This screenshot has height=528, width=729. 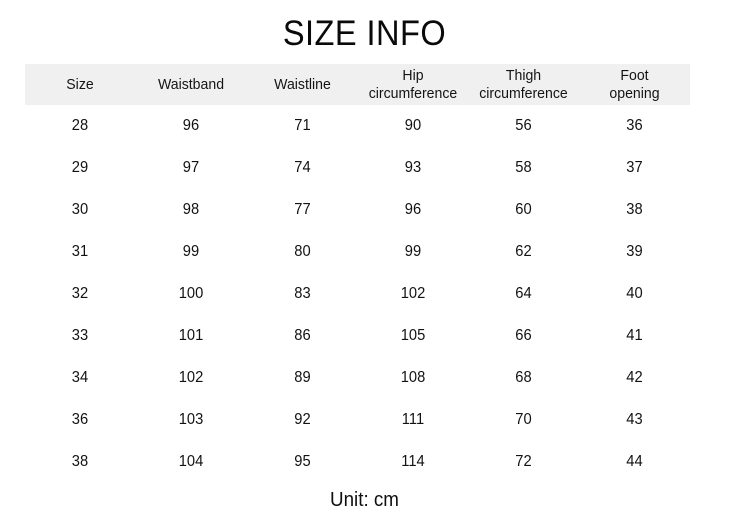 What do you see at coordinates (80, 293) in the screenshot?
I see `cell-size: 32` at bounding box center [80, 293].